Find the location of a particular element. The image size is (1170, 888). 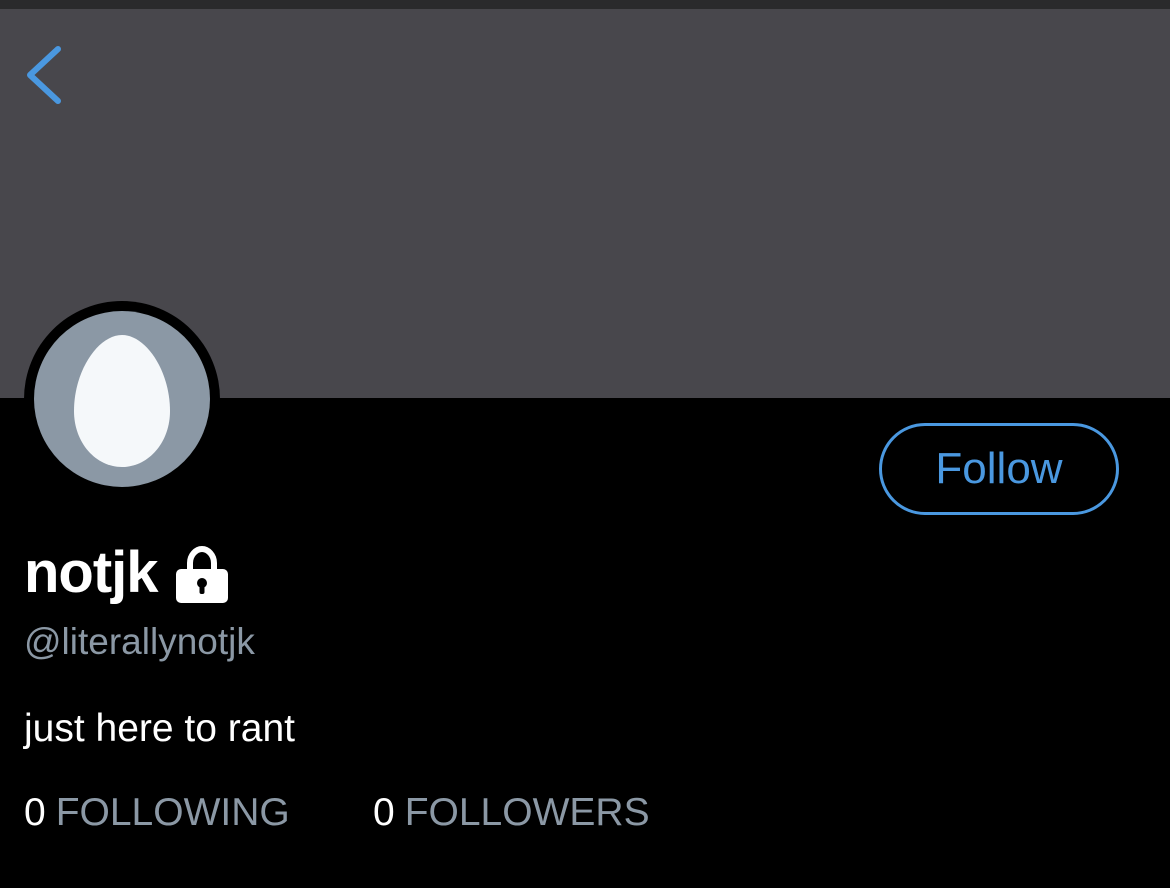

avatar is located at coordinates (122, 399).